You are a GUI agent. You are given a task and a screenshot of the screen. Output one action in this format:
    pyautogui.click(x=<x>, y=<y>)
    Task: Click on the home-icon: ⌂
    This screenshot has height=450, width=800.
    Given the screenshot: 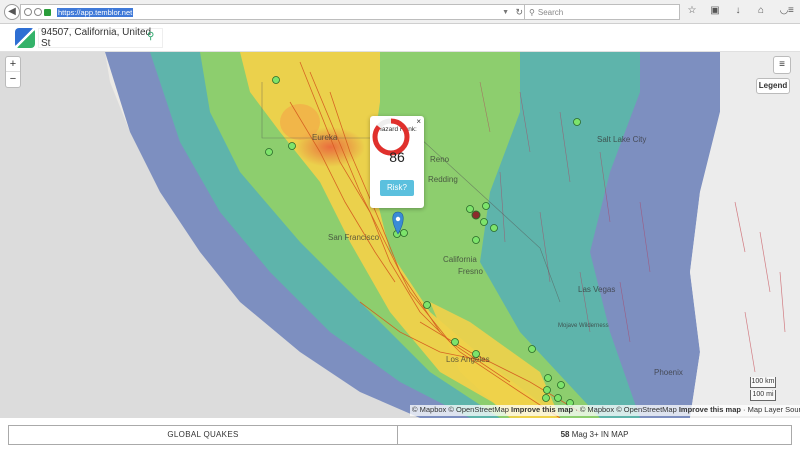 What is the action you would take?
    pyautogui.click(x=761, y=10)
    